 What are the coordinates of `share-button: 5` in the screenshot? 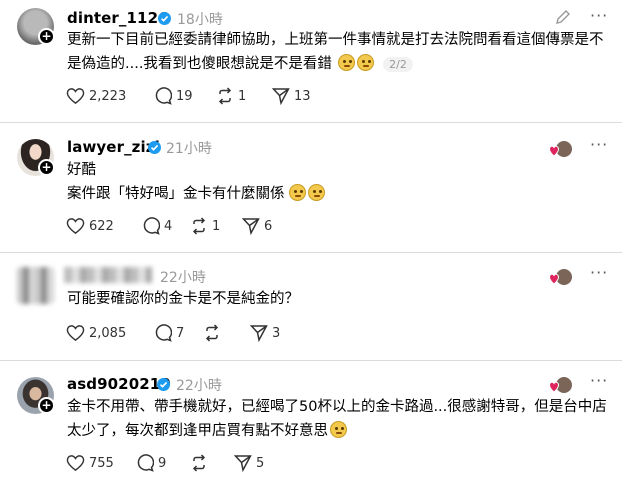 It's located at (249, 463).